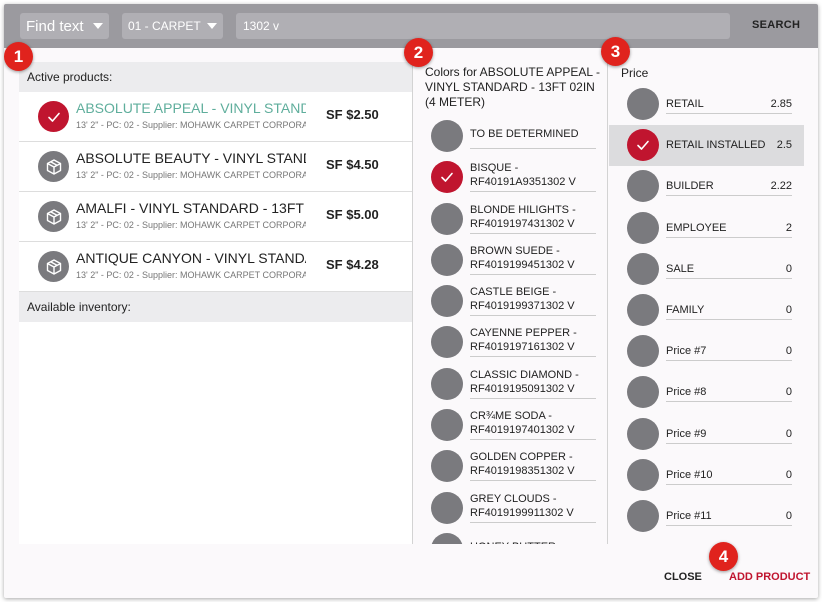  I want to click on search-button: SEARCH, so click(776, 25).